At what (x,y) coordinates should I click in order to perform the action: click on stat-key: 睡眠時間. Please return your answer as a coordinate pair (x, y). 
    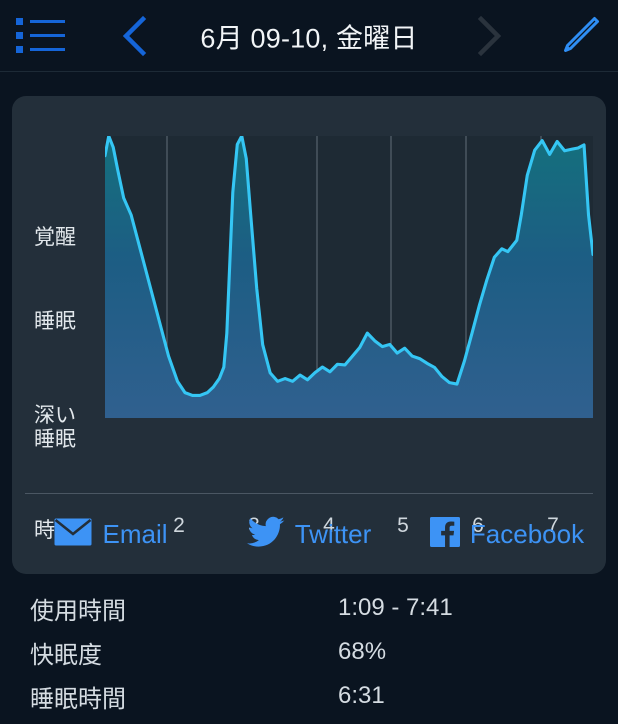
    Looking at the image, I should click on (78, 699).